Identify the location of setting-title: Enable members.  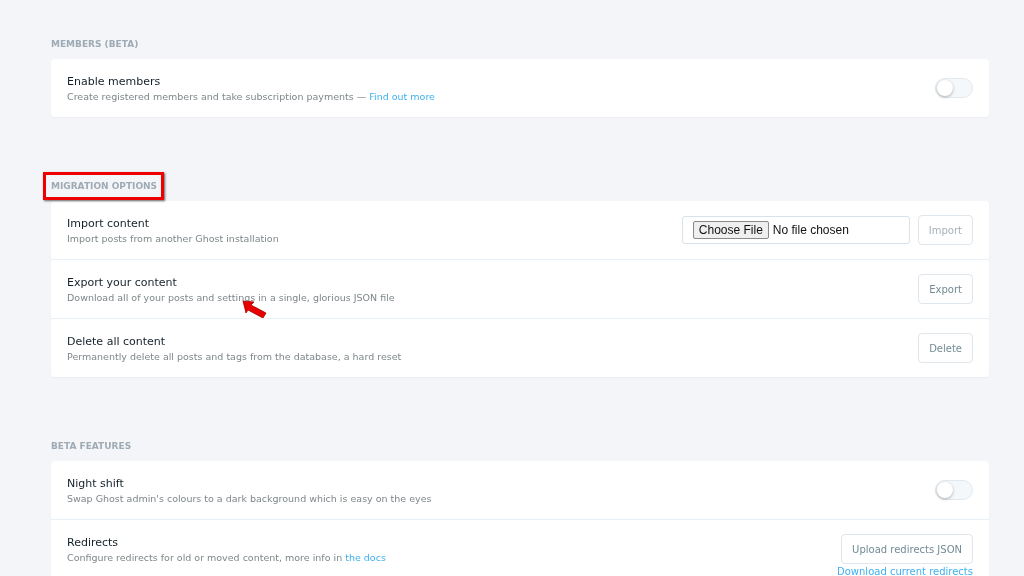
(114, 81).